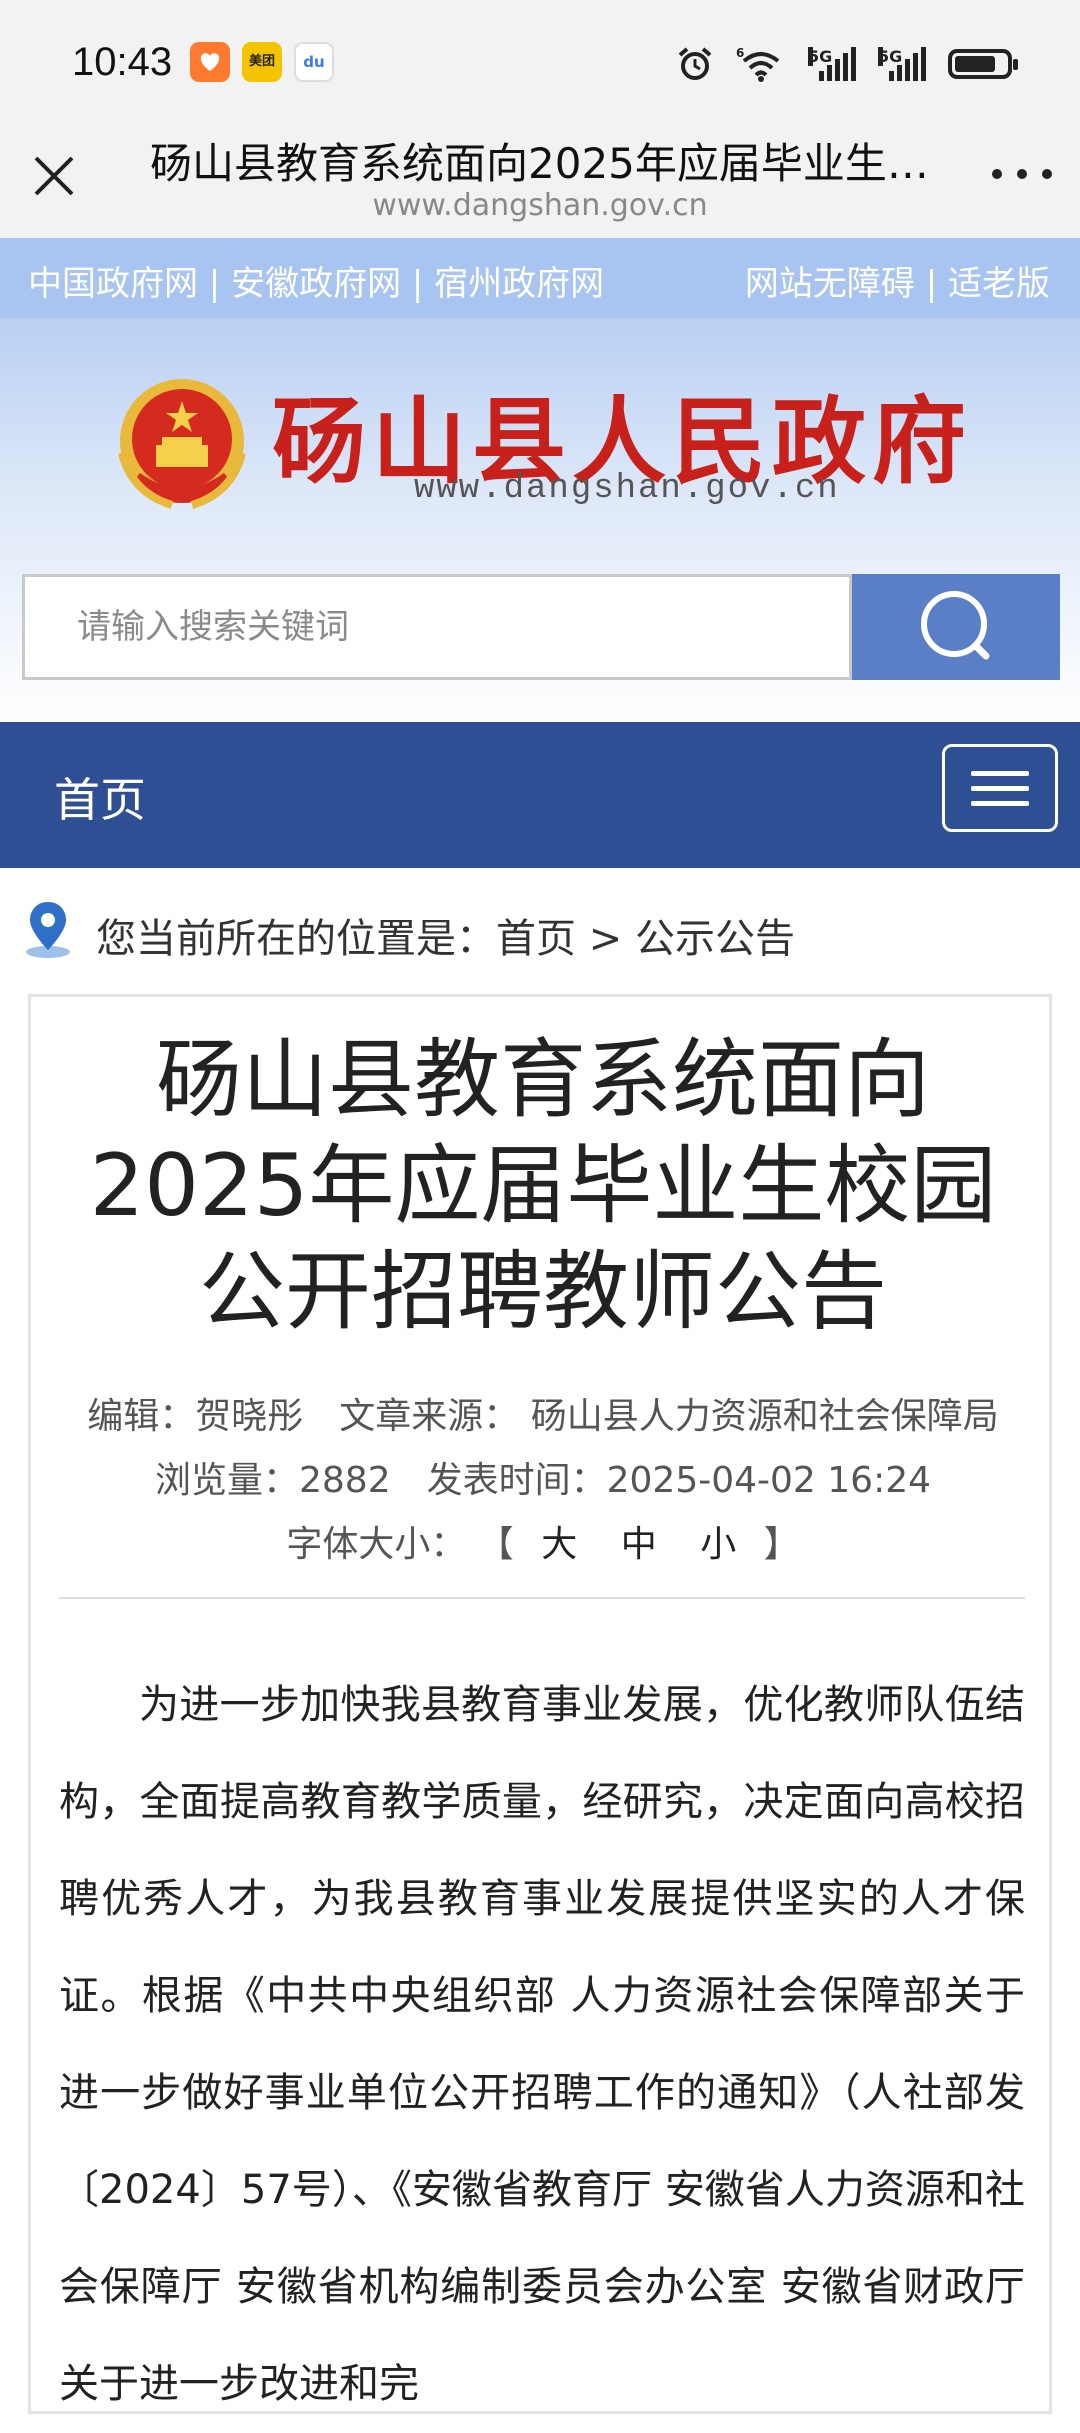 This screenshot has height=2433, width=1080. What do you see at coordinates (718, 1544) in the screenshot?
I see `font-size-small: 小` at bounding box center [718, 1544].